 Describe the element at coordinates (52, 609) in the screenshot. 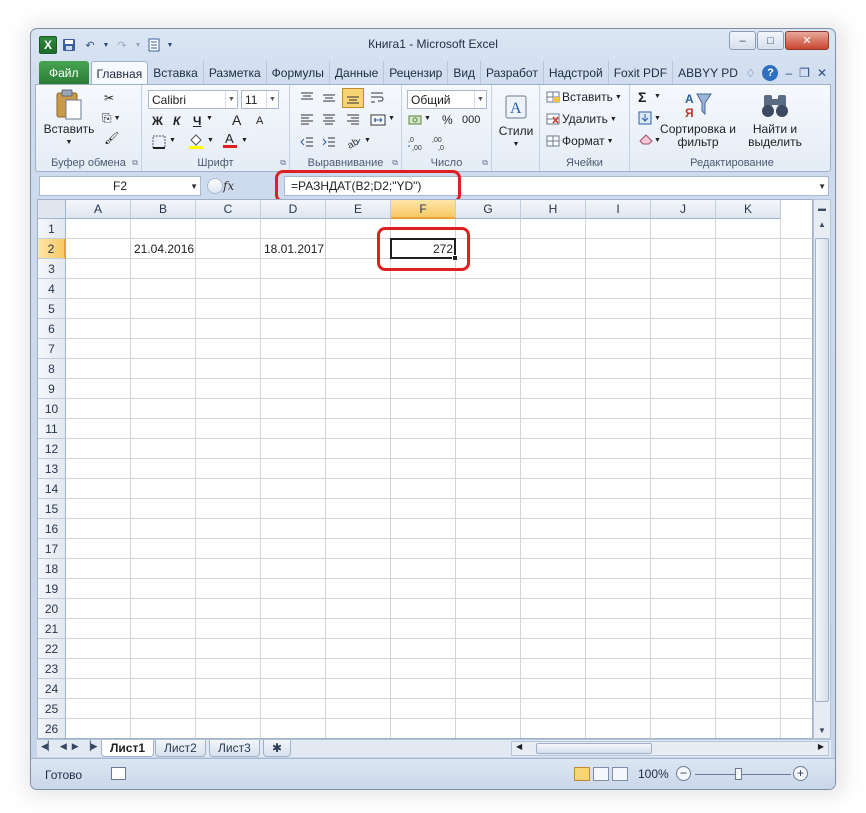

I see `row-header-20: 20` at that location.